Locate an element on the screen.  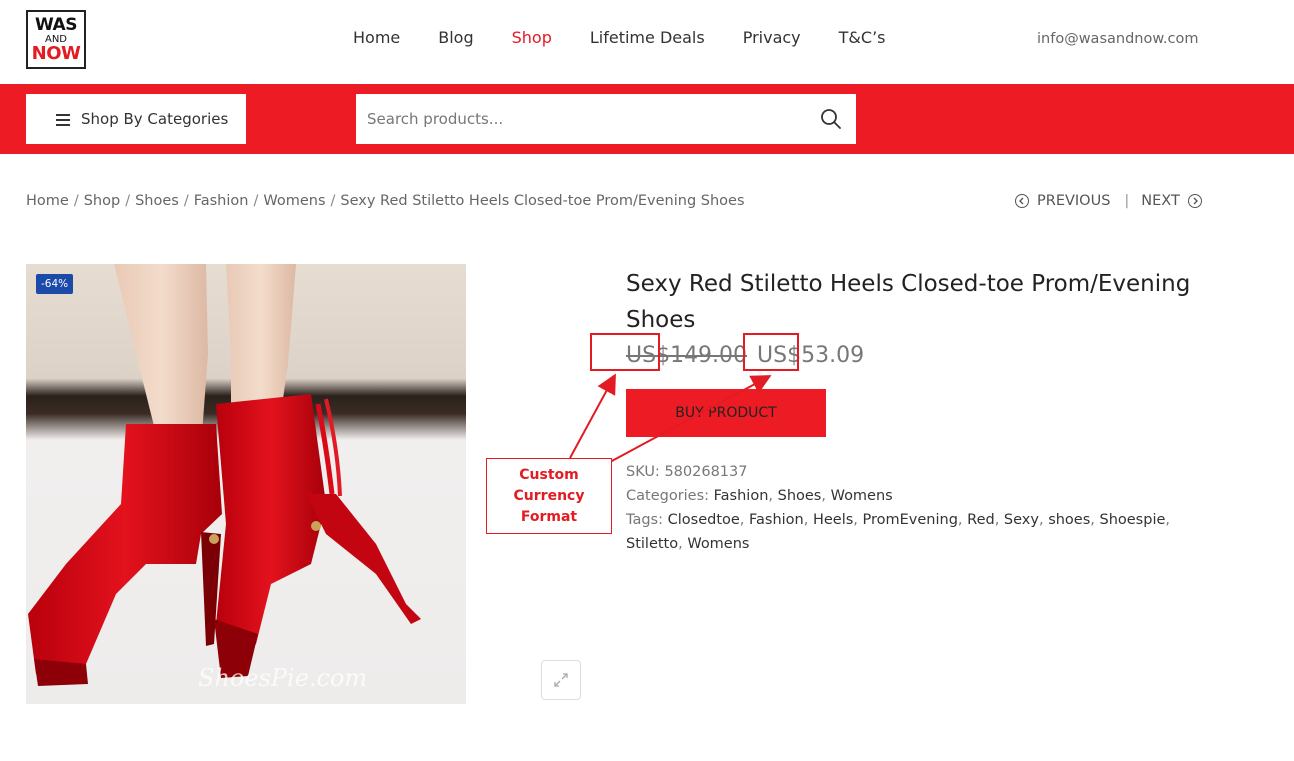
categories-label: Categories: is located at coordinates (668, 496).